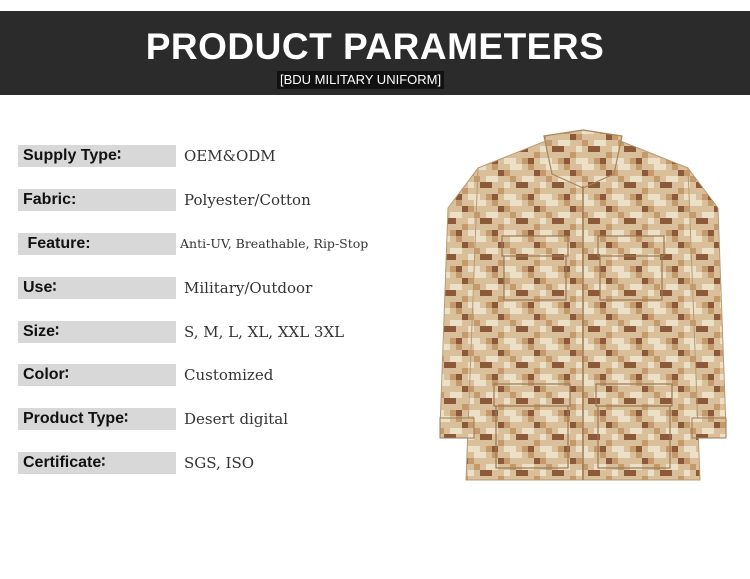 This screenshot has height=579, width=750. Describe the element at coordinates (219, 463) in the screenshot. I see `param-value: SGS, ISO` at that location.